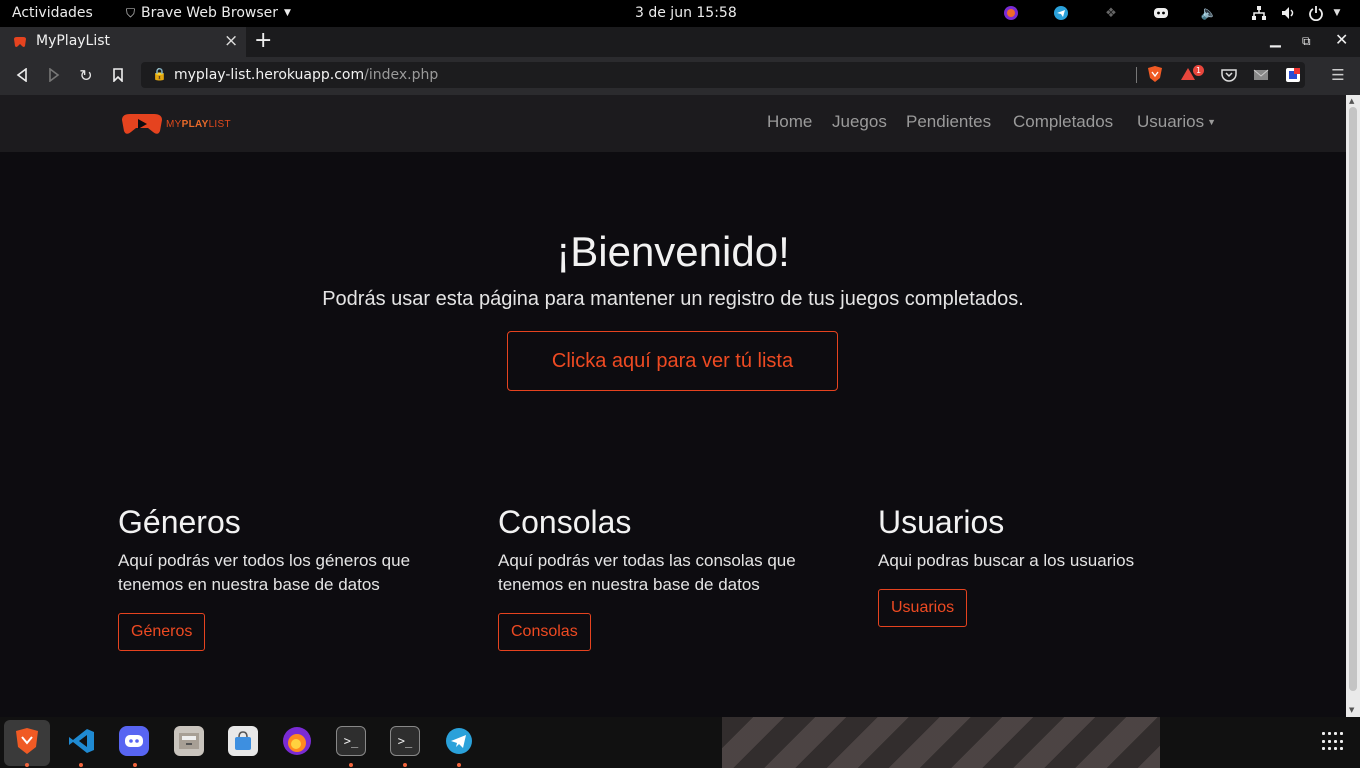  I want to click on dropdown-caret-icon: ▼, so click(1212, 122).